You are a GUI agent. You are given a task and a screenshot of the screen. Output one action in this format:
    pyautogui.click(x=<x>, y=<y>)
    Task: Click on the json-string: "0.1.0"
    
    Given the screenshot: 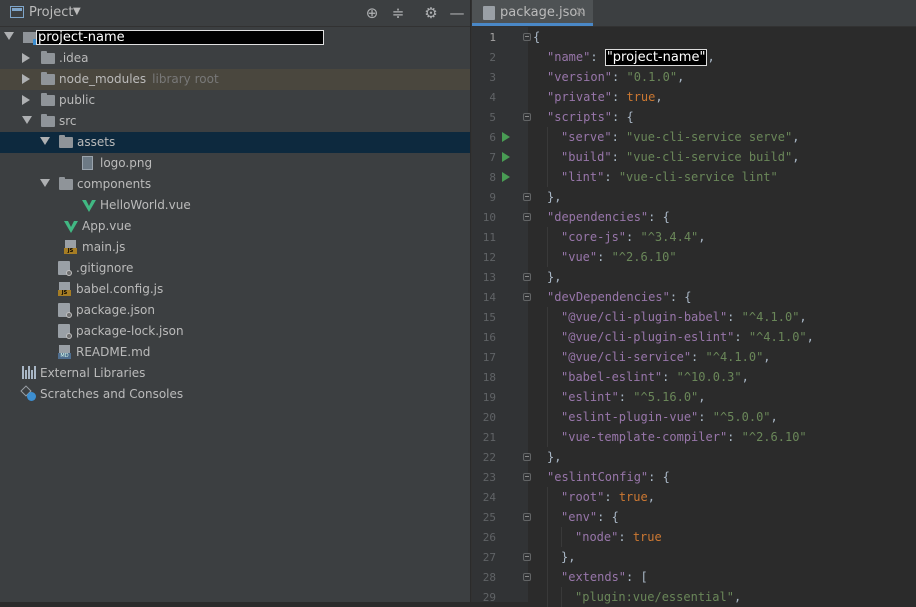 What is the action you would take?
    pyautogui.click(x=652, y=77)
    